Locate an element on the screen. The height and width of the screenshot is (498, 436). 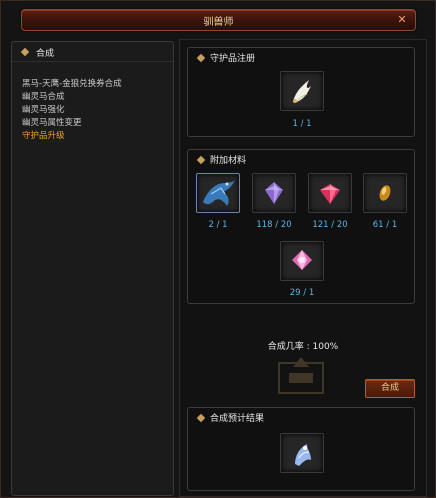
window-titlebar: 驯兽师 ✕ is located at coordinates (218, 20).